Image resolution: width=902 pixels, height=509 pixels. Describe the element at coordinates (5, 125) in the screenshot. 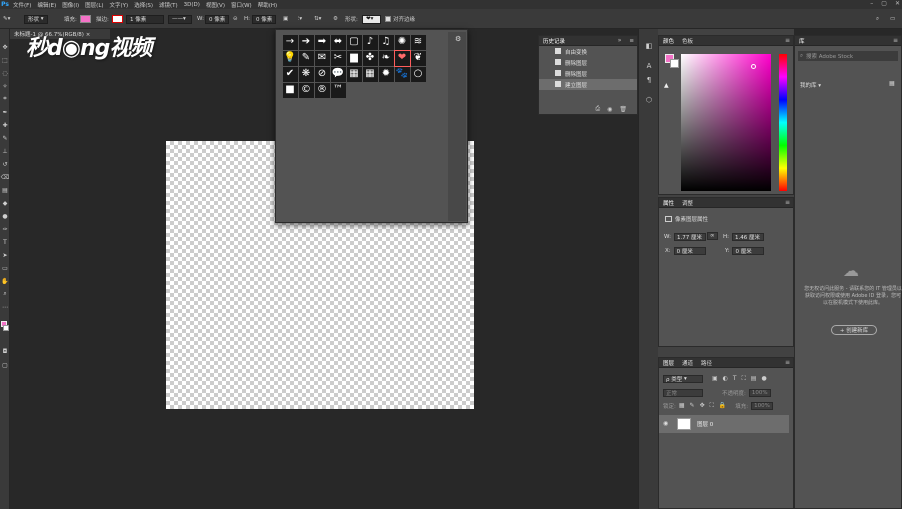

I see `healing-tool-icon: ✚` at that location.